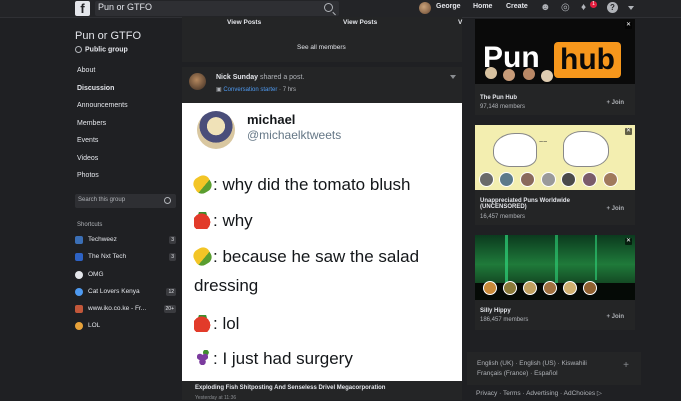 The width and height of the screenshot is (681, 401). Describe the element at coordinates (102, 146) in the screenshot. I see `group-nav-events: Events` at that location.